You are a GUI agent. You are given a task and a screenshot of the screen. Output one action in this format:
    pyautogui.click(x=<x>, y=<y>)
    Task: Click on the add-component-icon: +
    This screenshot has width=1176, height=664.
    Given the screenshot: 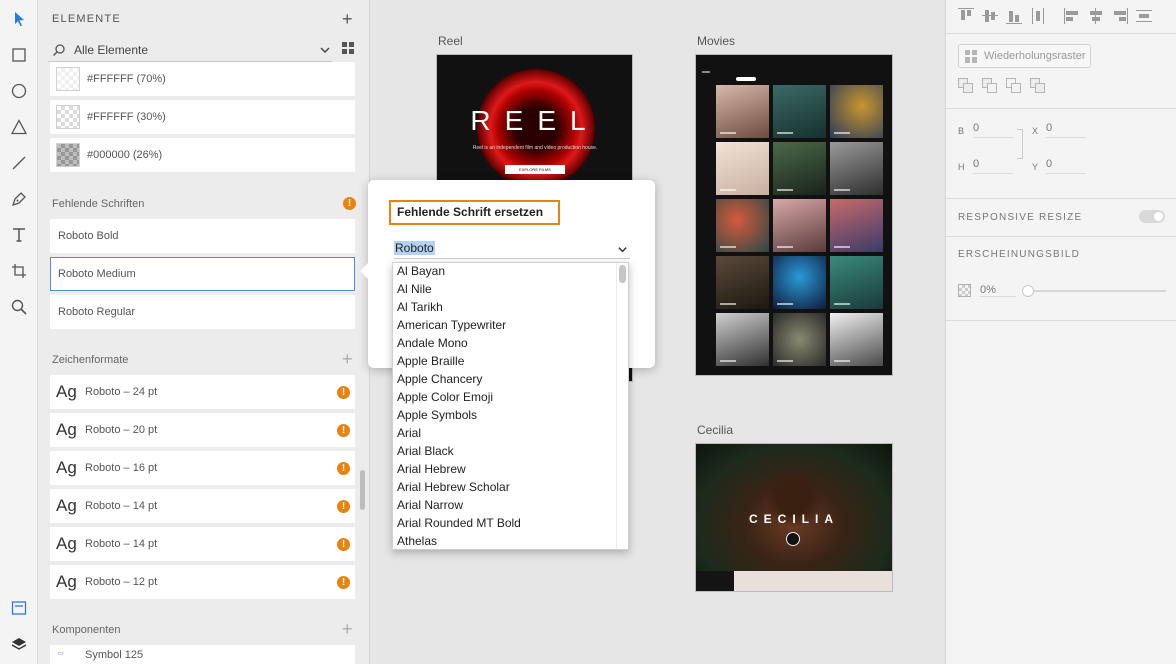 What is the action you would take?
    pyautogui.click(x=347, y=629)
    